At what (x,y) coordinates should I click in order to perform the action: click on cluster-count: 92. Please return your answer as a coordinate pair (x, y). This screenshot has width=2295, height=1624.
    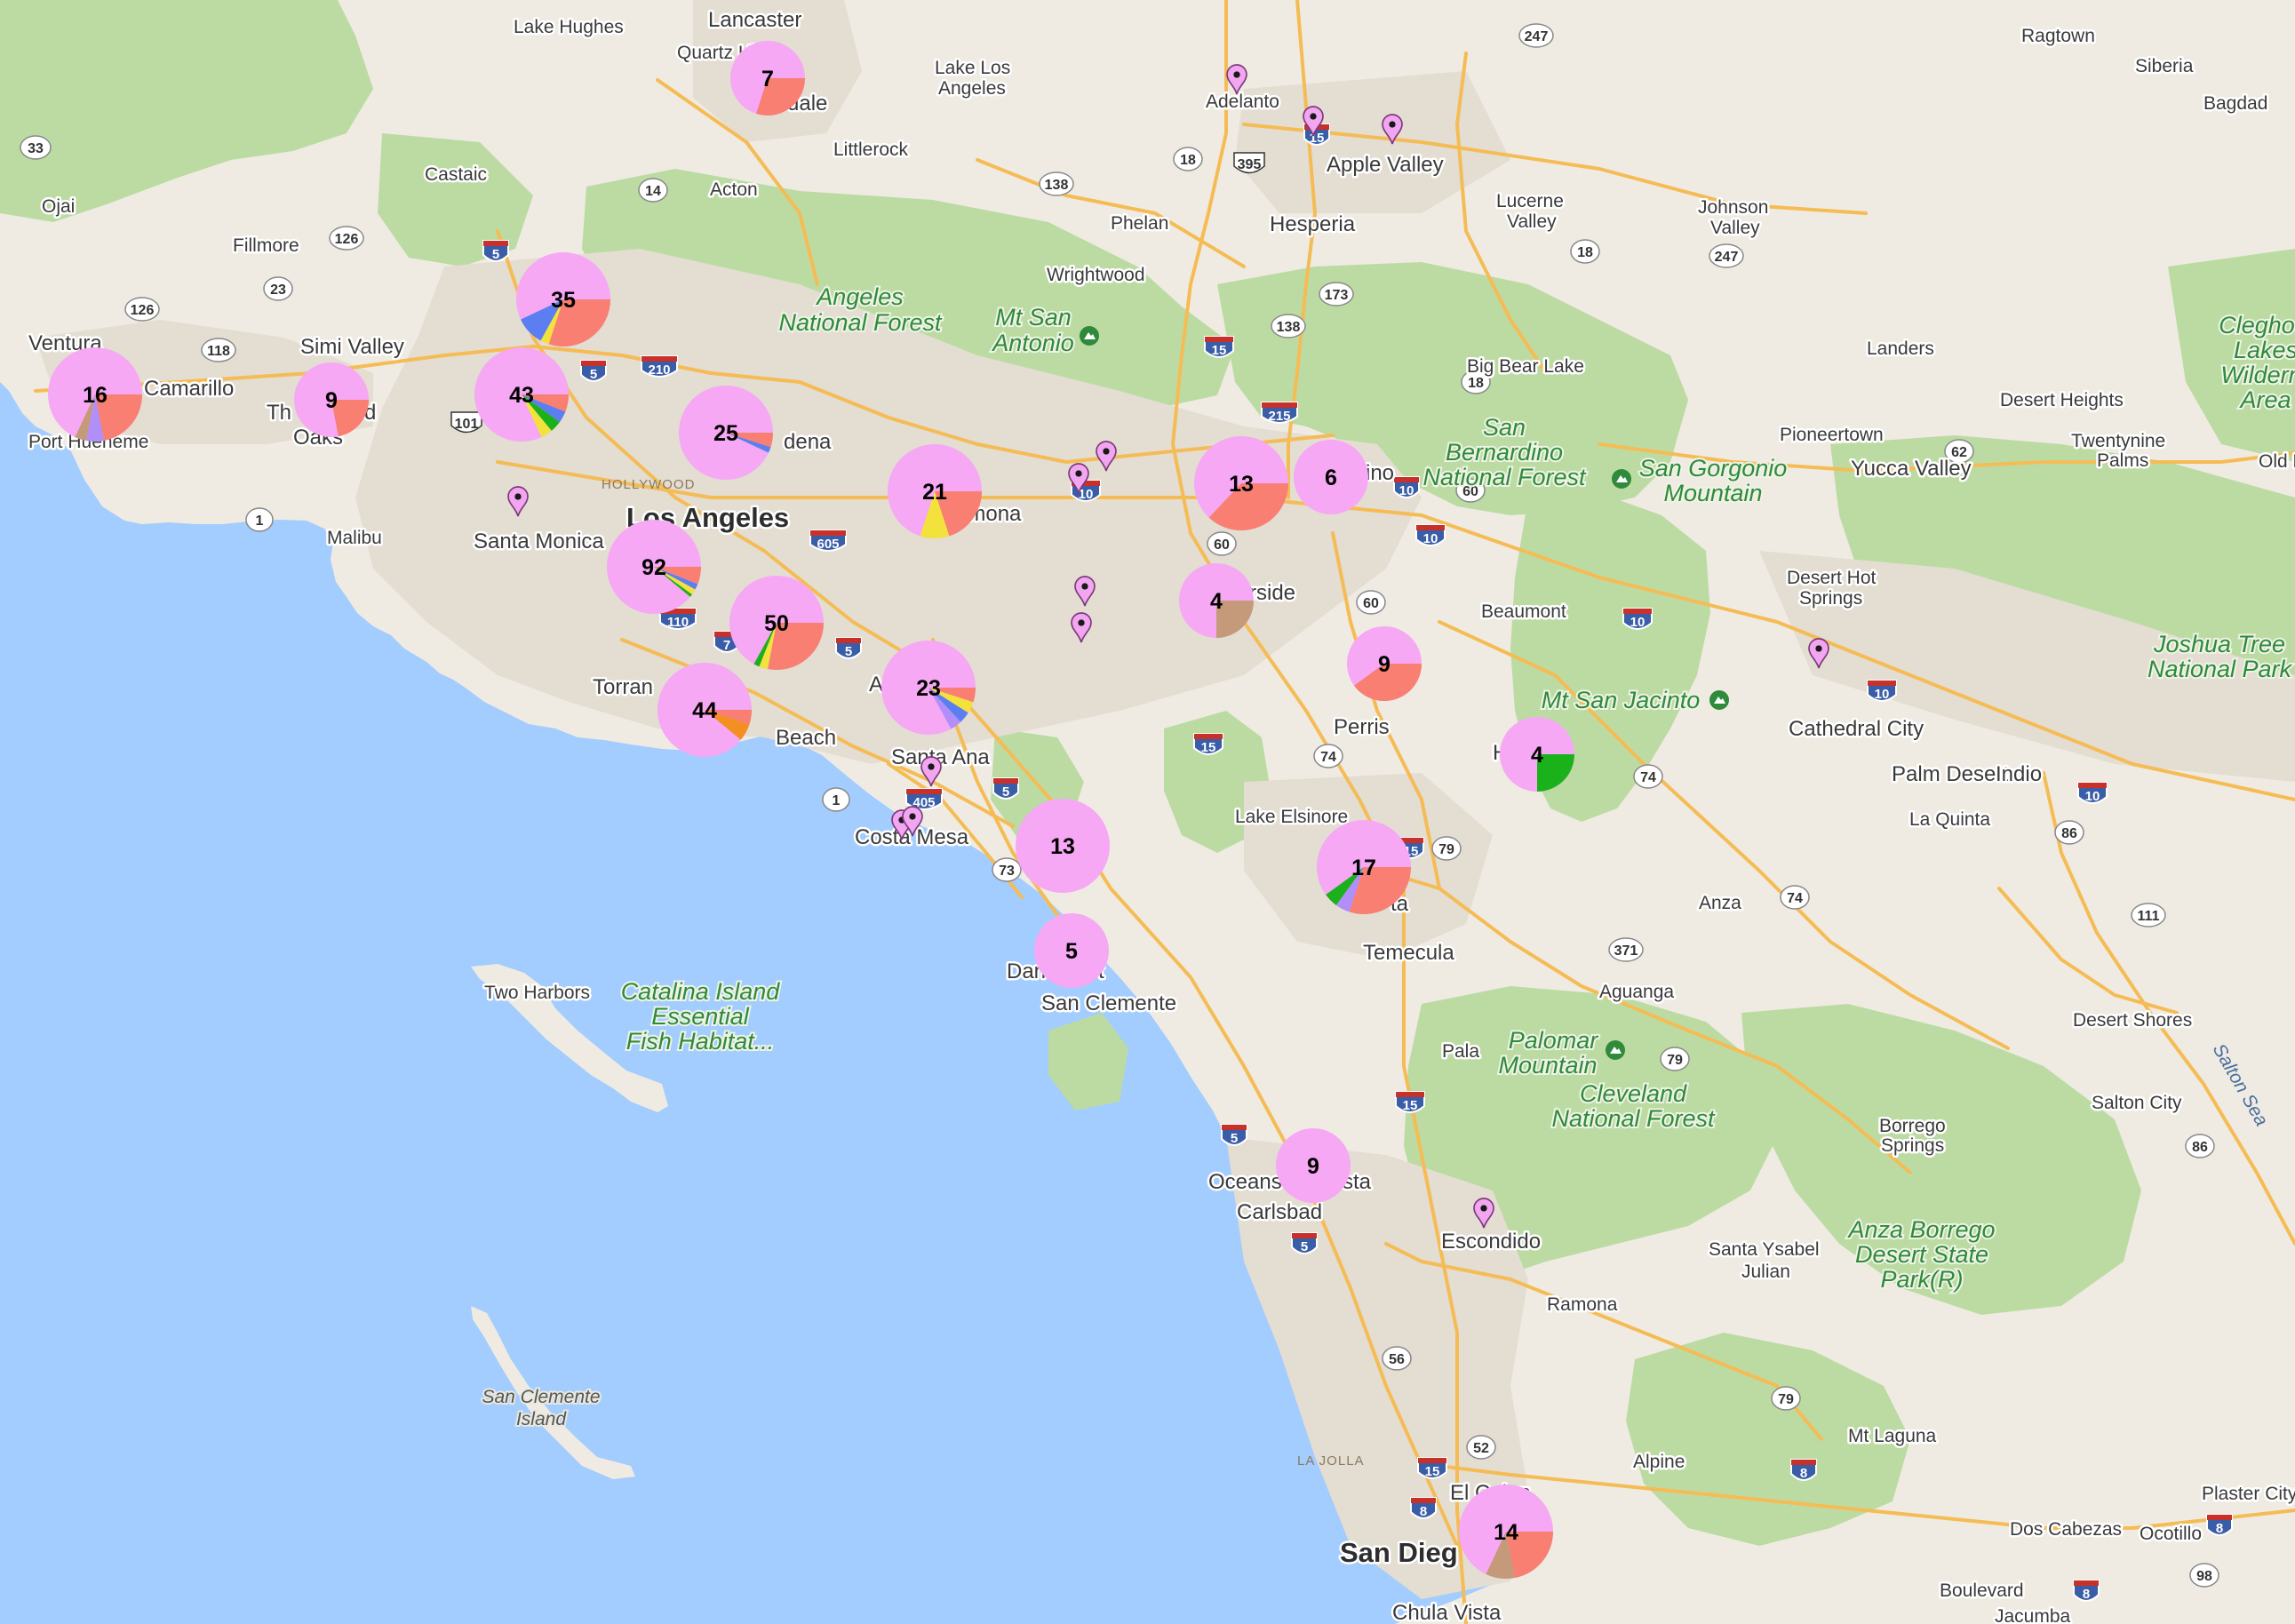
    Looking at the image, I should click on (653, 567).